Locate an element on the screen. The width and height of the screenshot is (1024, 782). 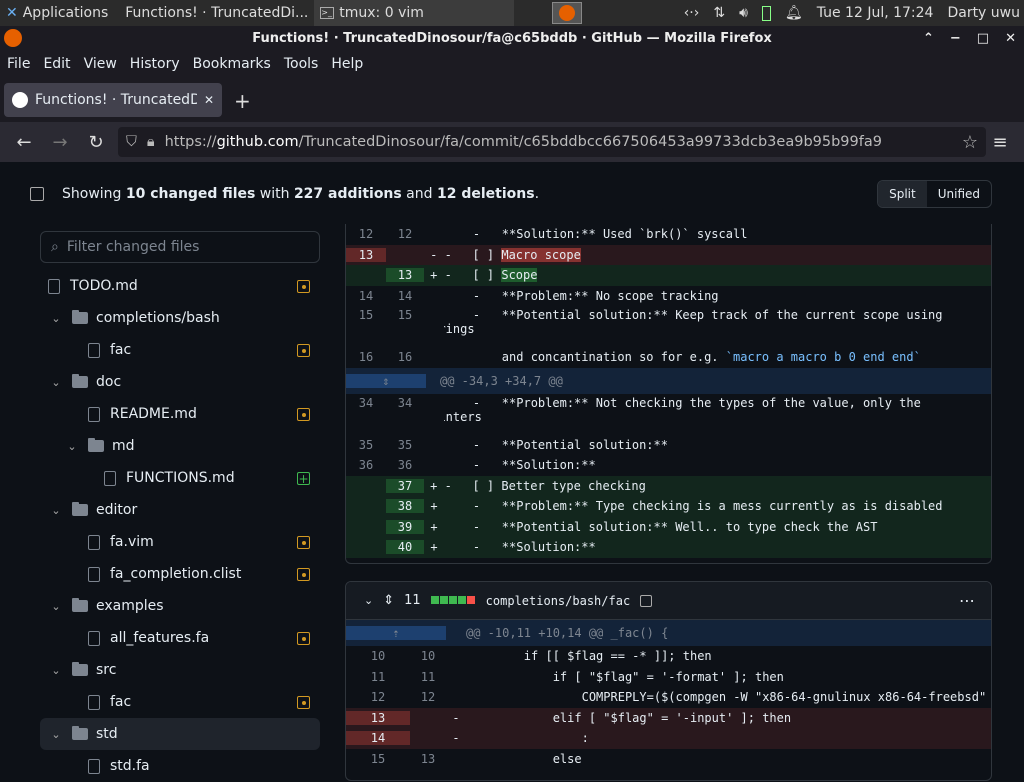
collapse-chevron-icon: ⌄ is located at coordinates (368, 600).